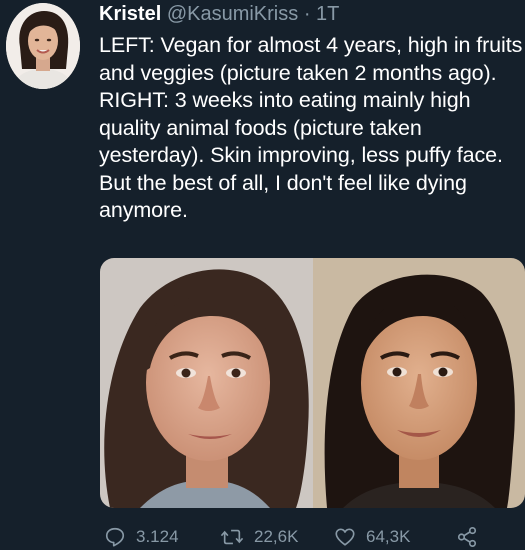  What do you see at coordinates (276, 536) in the screenshot?
I see `retweet-count: 22,6K` at bounding box center [276, 536].